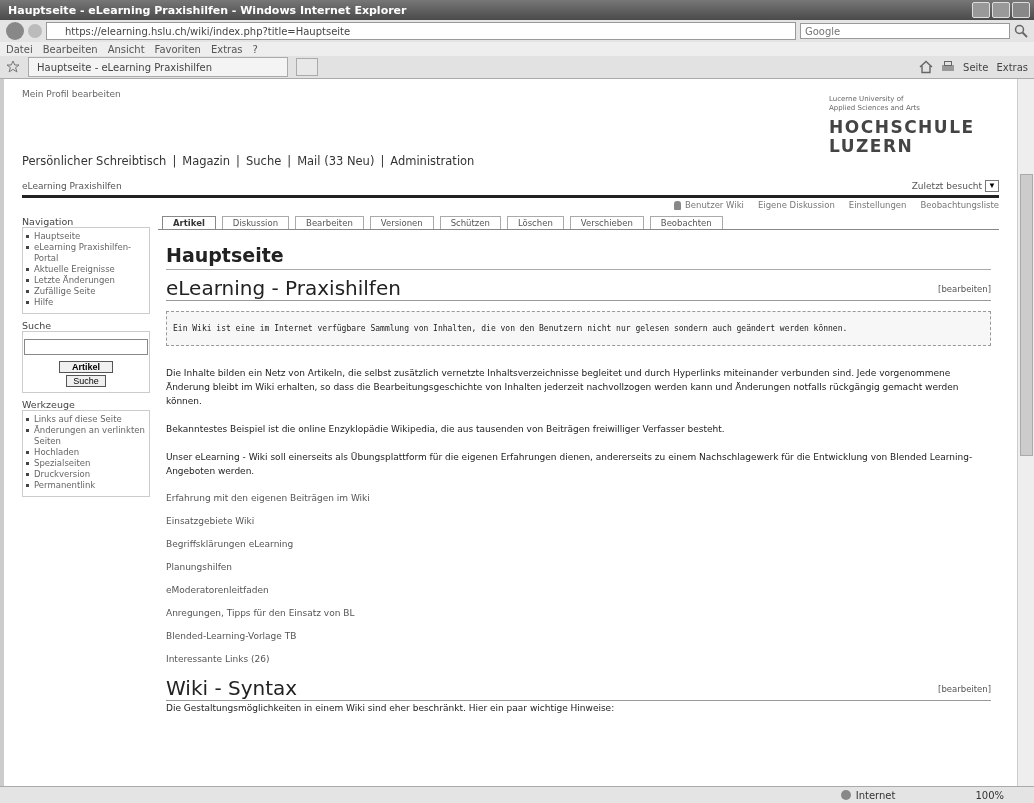 The width and height of the screenshot is (1034, 803). What do you see at coordinates (248, 94) in the screenshot?
I see `profile-link: Mein Profil bearbeiten` at bounding box center [248, 94].